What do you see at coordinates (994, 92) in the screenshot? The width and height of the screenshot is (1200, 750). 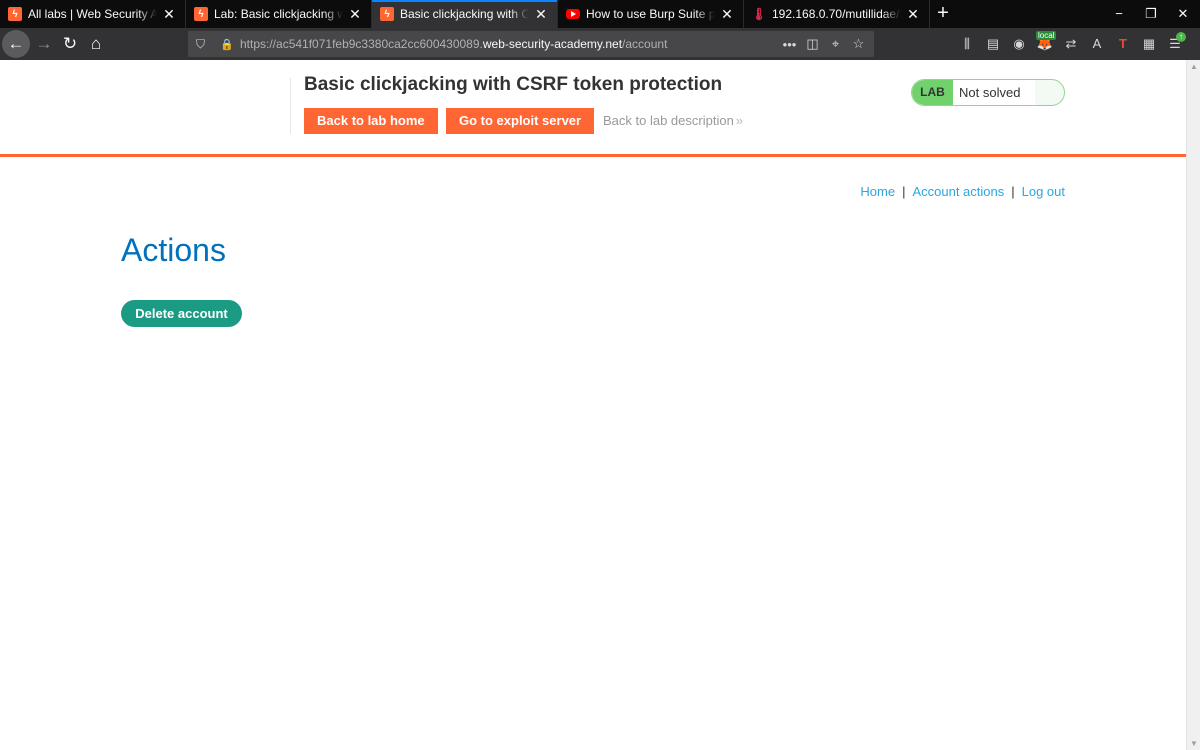 I see `lab-status-text: Not solved` at bounding box center [994, 92].